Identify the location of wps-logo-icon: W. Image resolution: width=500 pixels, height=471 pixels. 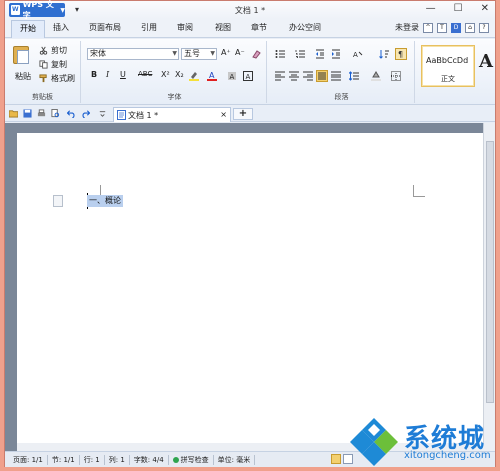
(15, 10).